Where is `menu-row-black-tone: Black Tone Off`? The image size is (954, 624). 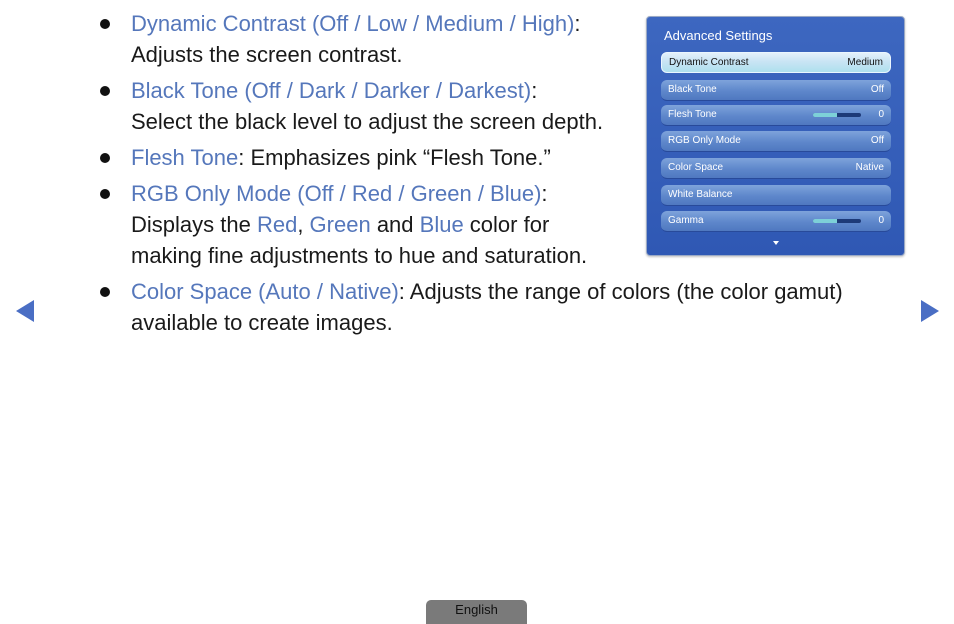 menu-row-black-tone: Black Tone Off is located at coordinates (776, 90).